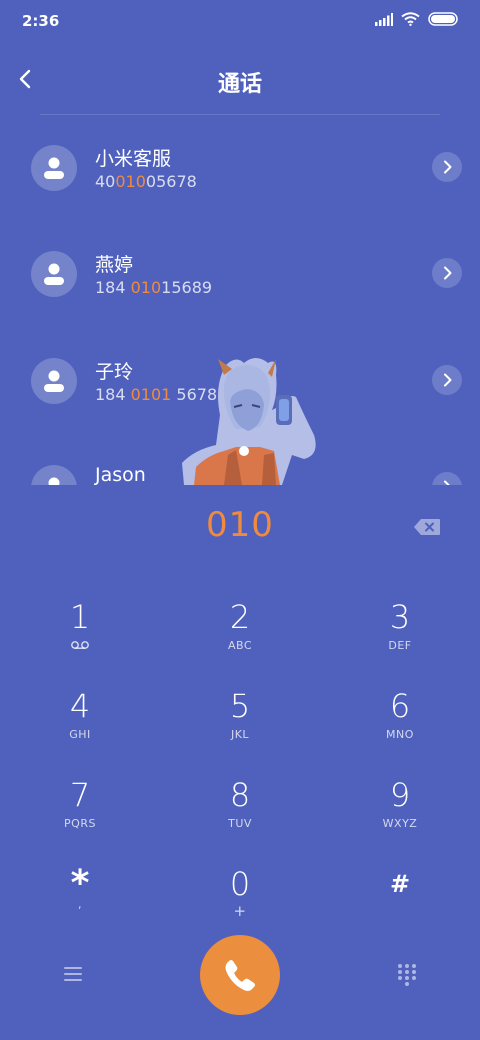 Image resolution: width=480 pixels, height=1040 pixels. I want to click on key-5: 5 JKL, so click(240, 726).